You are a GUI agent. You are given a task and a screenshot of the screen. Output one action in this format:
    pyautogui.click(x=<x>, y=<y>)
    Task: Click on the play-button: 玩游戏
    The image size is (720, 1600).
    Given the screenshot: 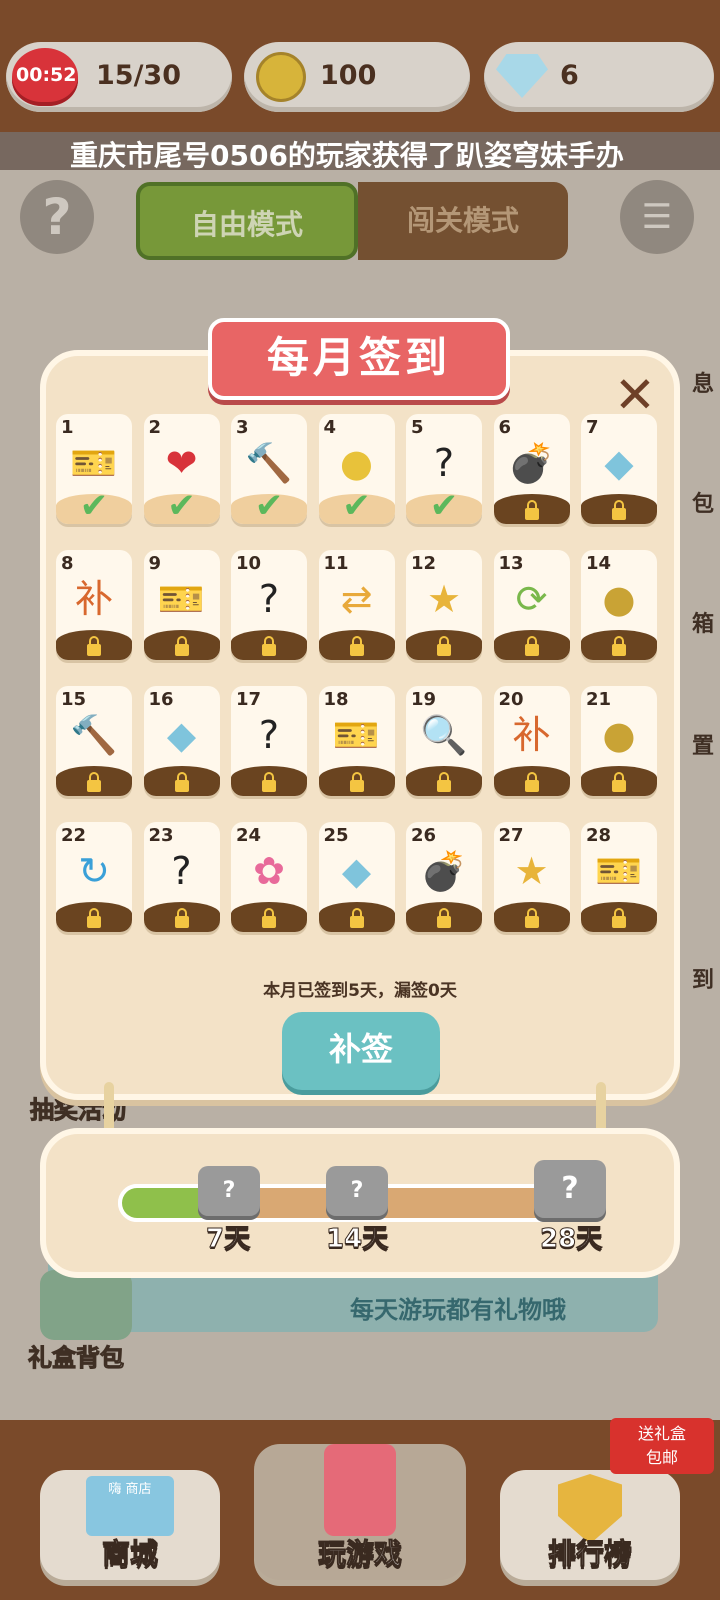 What is the action you would take?
    pyautogui.click(x=360, y=1512)
    